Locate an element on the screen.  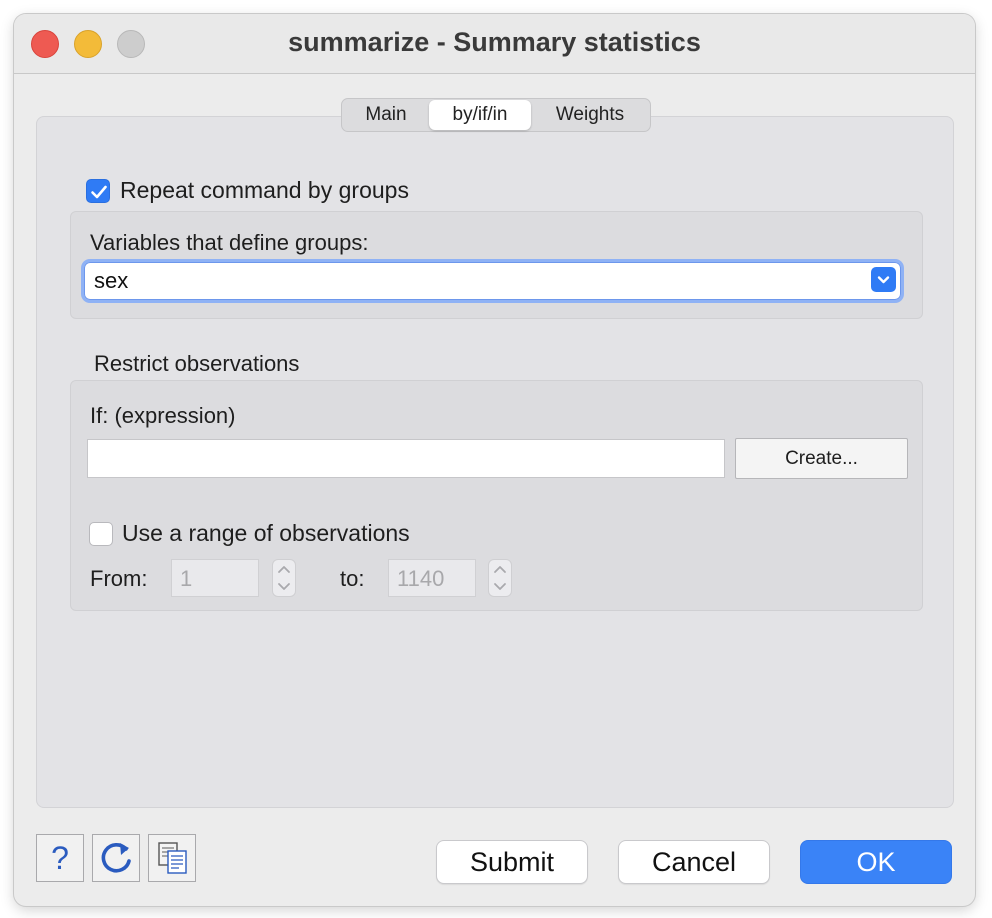
window-title: summarize - Summary statistics is located at coordinates (494, 42).